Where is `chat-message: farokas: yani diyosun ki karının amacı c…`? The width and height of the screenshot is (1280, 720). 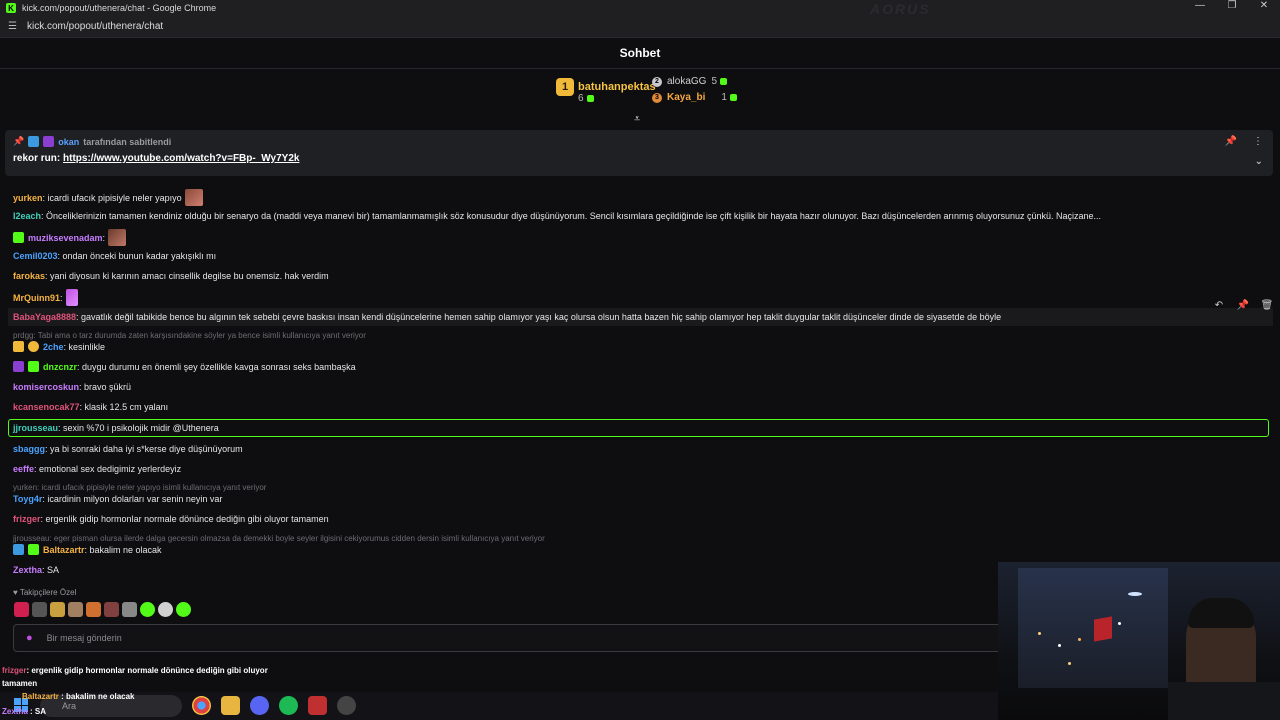 chat-message: farokas: yani diyosun ki karının amacı c… is located at coordinates (171, 276).